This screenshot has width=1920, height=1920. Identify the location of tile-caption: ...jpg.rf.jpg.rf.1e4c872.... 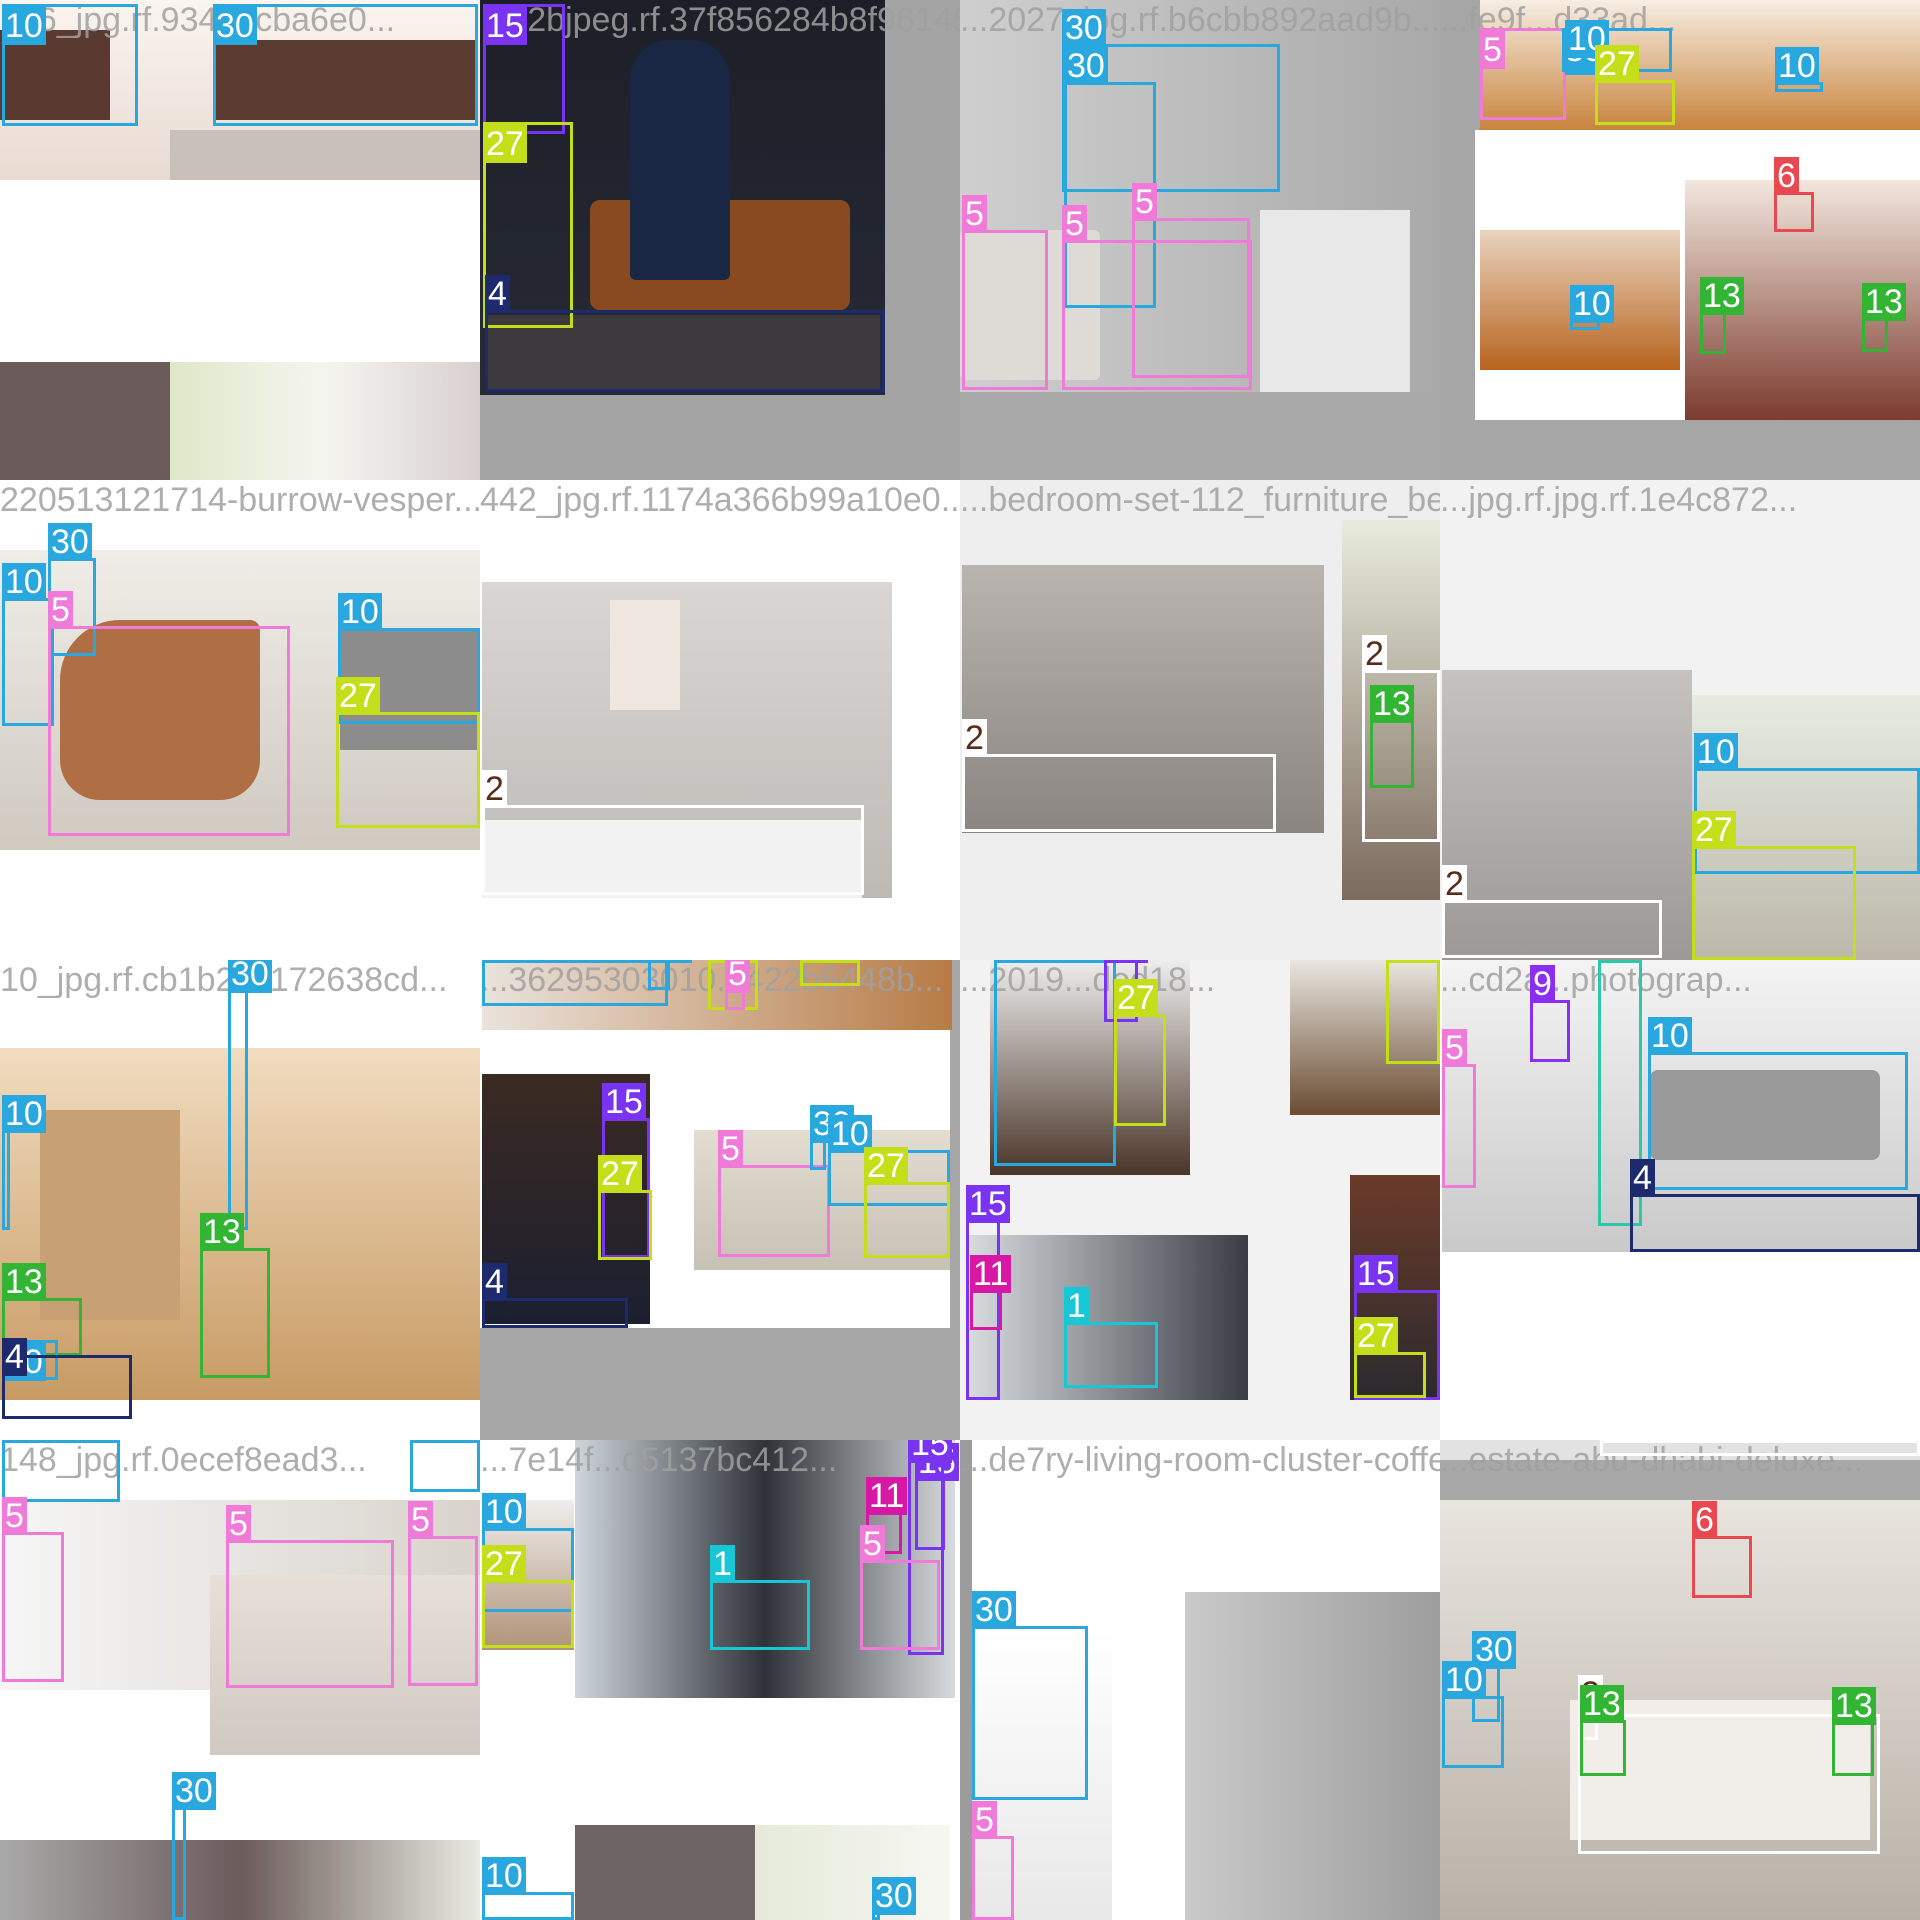
(1619, 500).